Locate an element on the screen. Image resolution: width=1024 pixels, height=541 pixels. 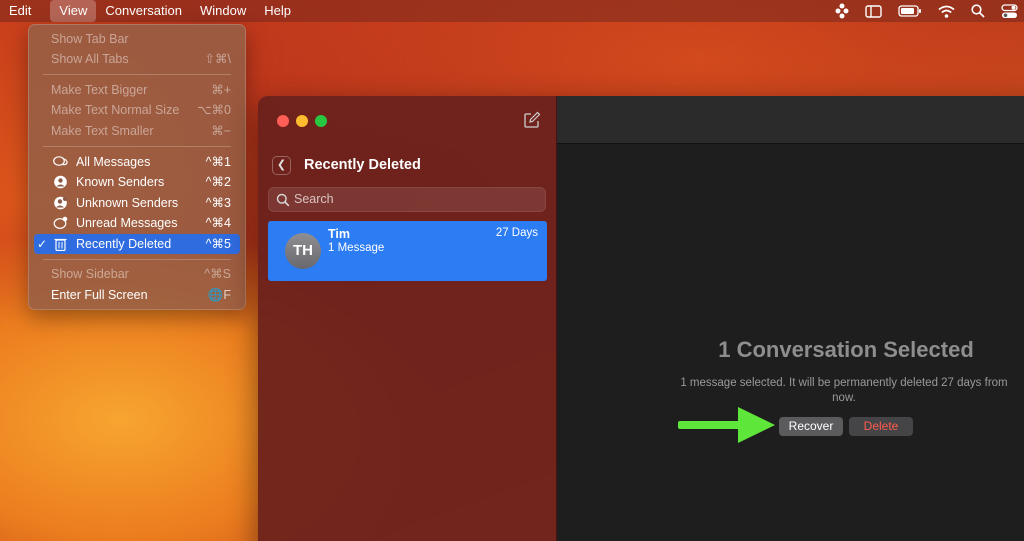
shortcut: ⌘+ is located at coordinates (221, 90).